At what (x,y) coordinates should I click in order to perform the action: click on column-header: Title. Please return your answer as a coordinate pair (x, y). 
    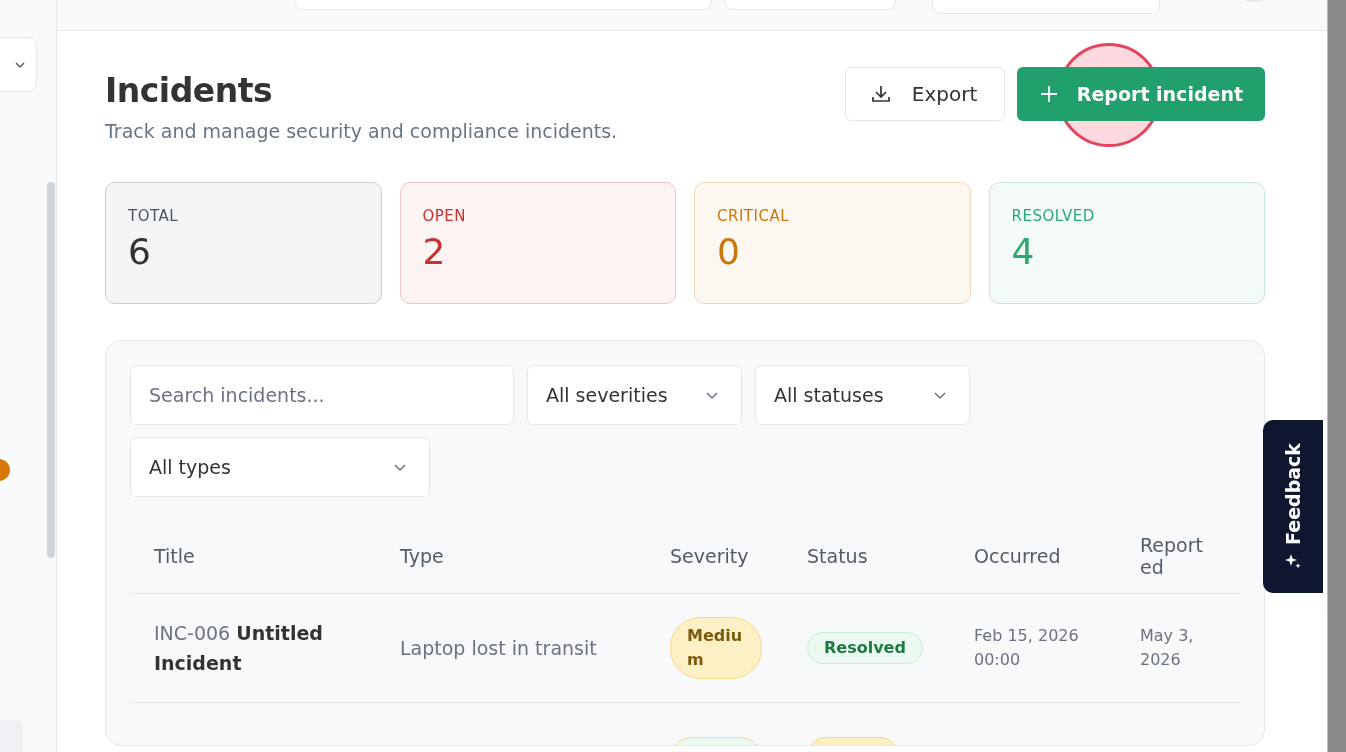
    Looking at the image, I should click on (174, 556).